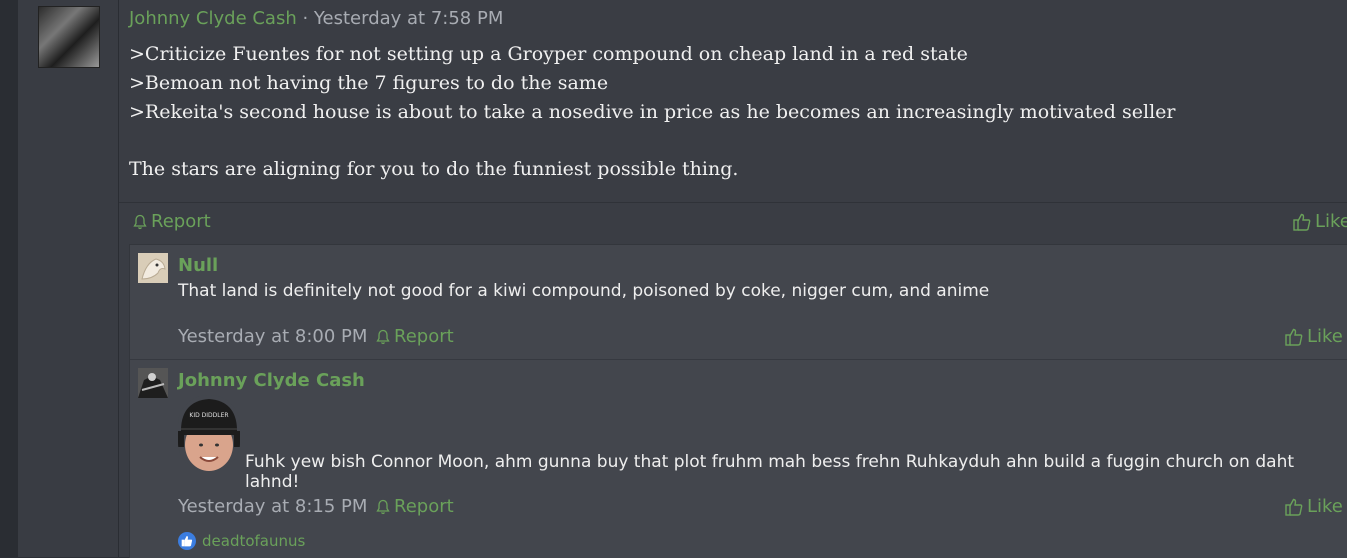 Image resolution: width=1347 pixels, height=558 pixels. I want to click on post-author-name: Johnny Clyde Cash, so click(213, 18).